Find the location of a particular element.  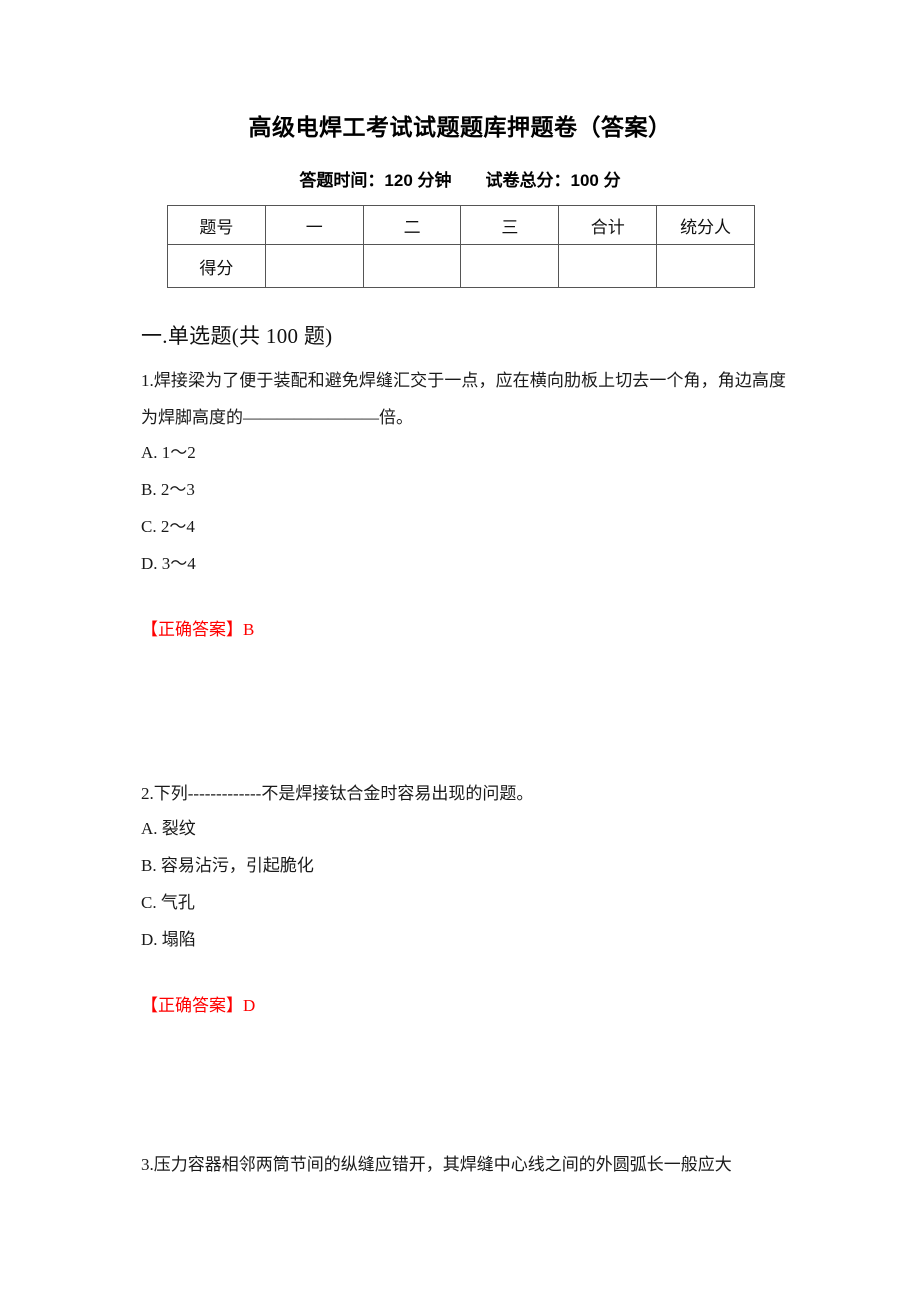

score-table-cell: 得分 is located at coordinates (216, 266).